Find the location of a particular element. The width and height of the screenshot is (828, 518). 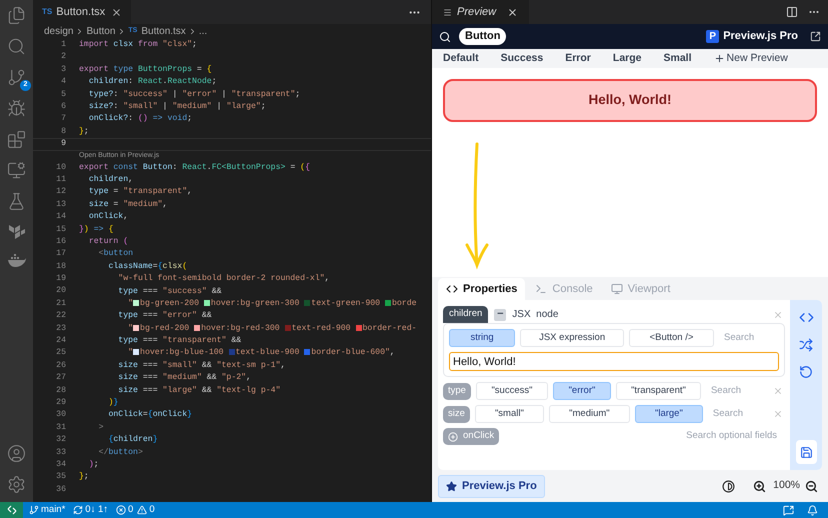

problems-status: 0 0 is located at coordinates (135, 510).